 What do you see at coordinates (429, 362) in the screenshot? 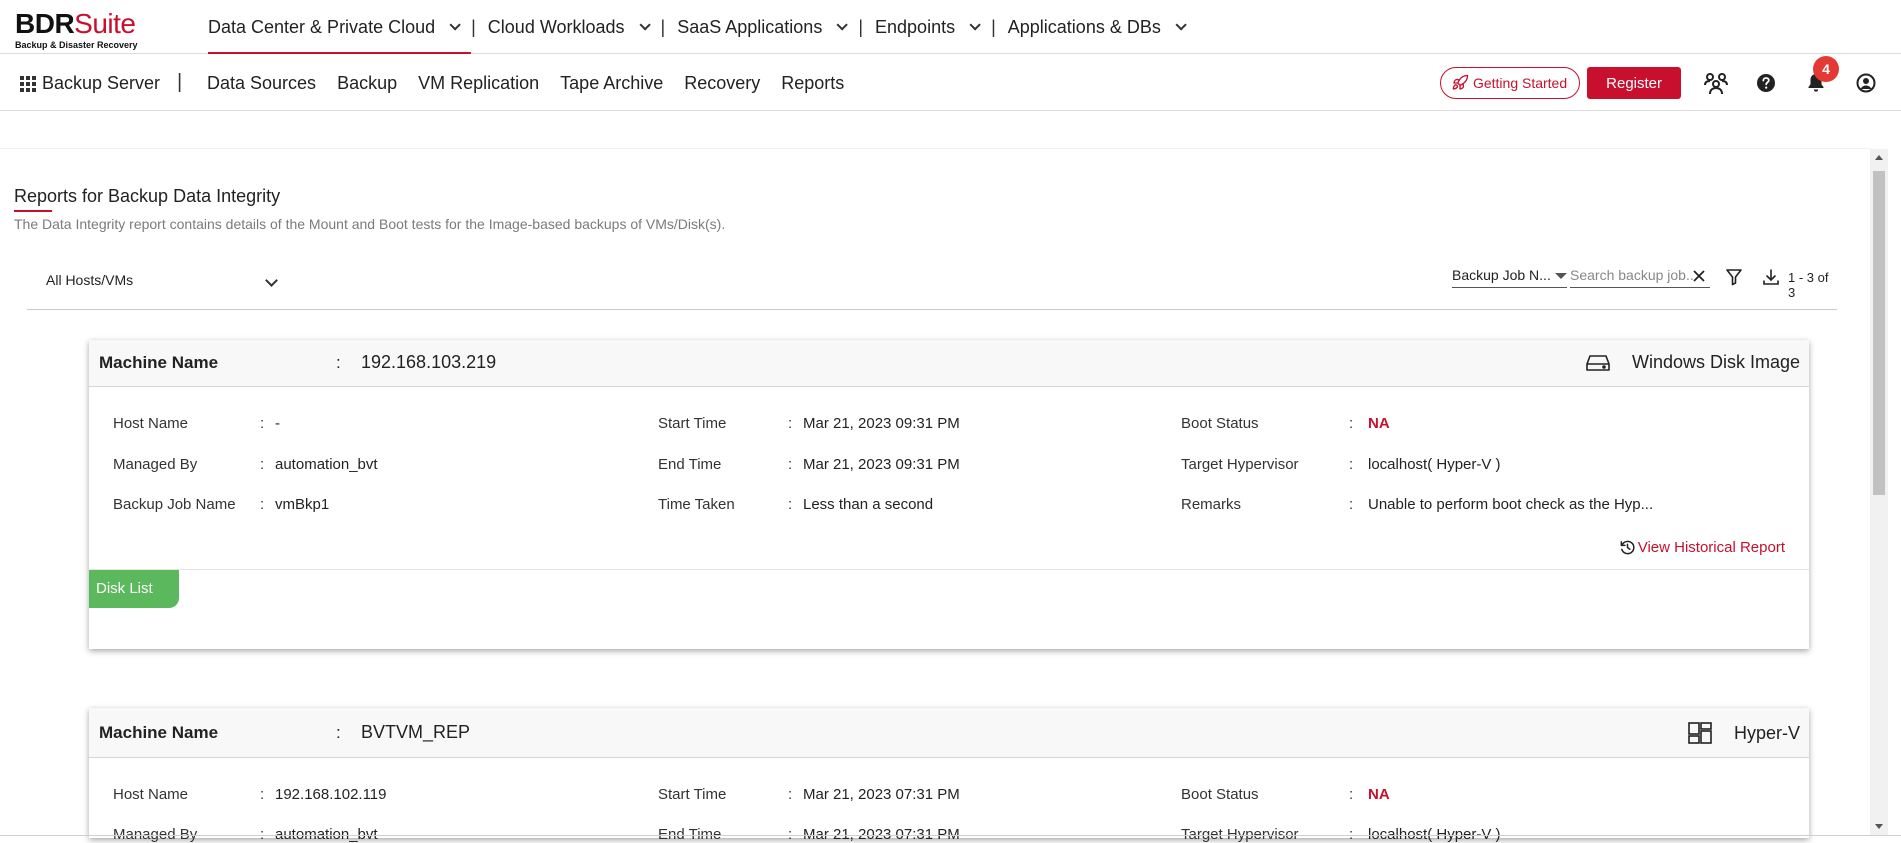
I see `machine-name-value: 192.168.103.219` at bounding box center [429, 362].